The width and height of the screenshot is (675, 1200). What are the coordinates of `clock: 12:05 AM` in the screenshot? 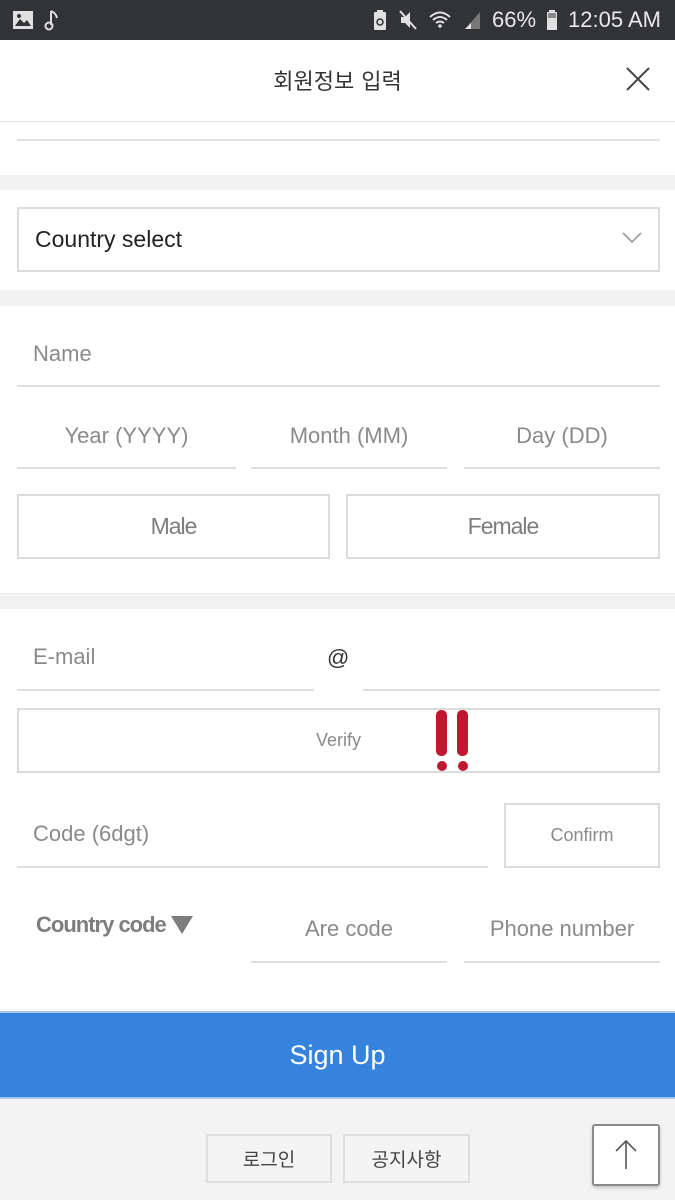 It's located at (614, 19).